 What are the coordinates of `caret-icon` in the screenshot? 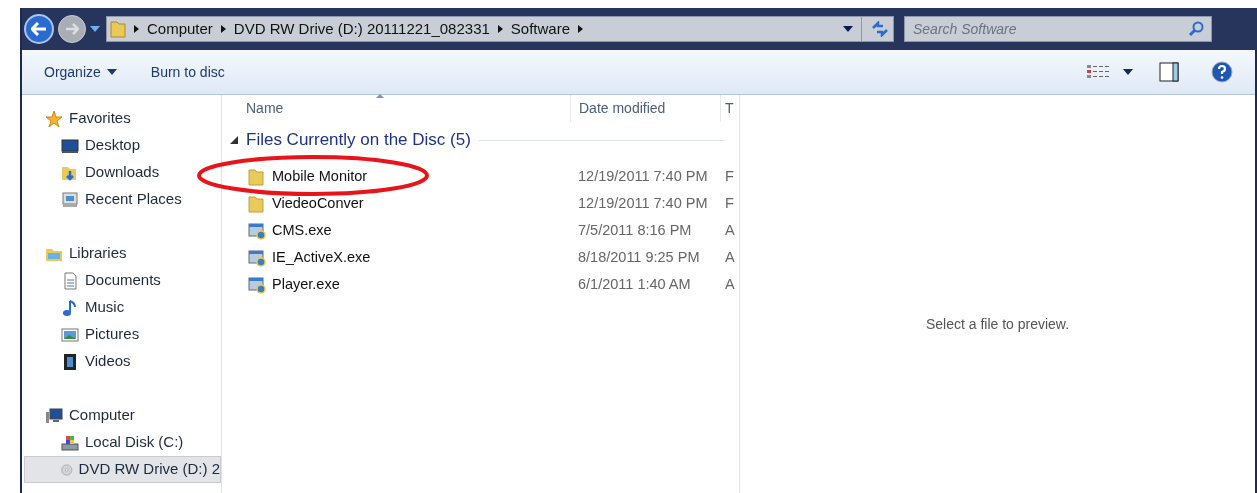 It's located at (111, 72).